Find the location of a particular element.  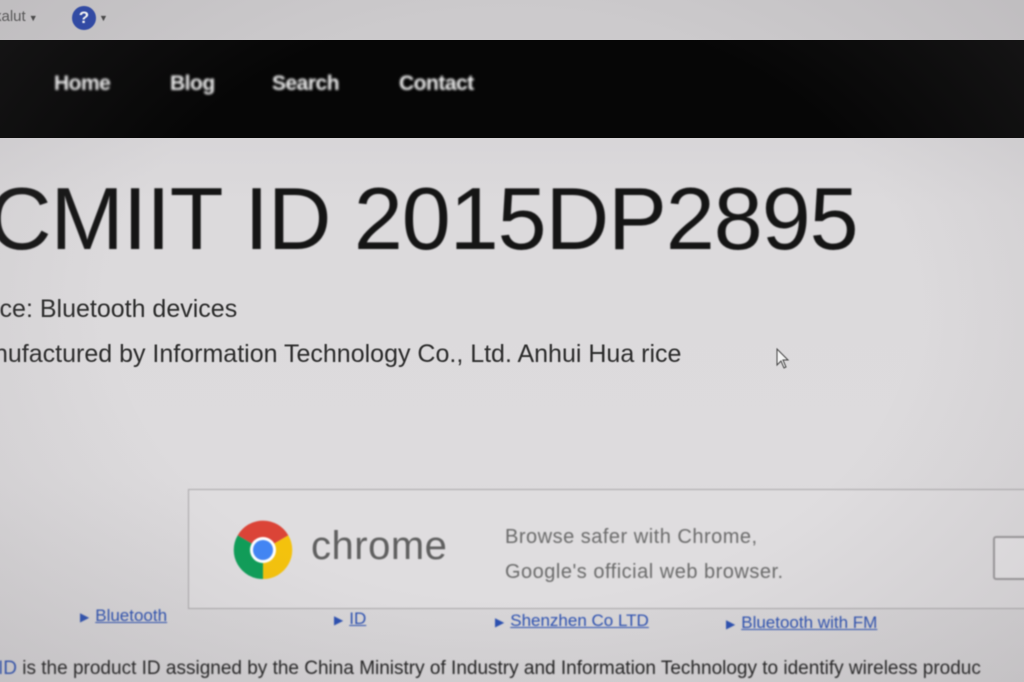

help-icon: ? is located at coordinates (84, 18).